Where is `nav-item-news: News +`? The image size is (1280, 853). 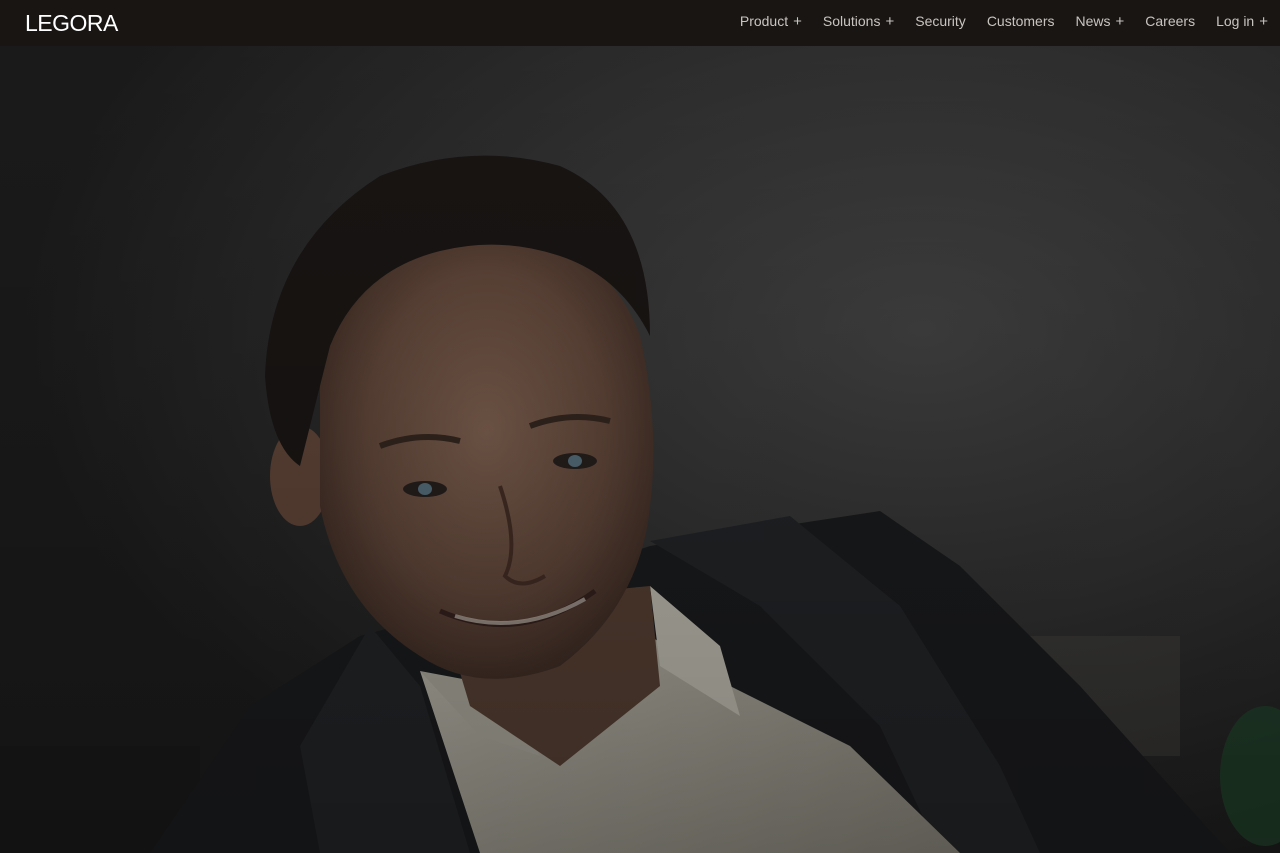
nav-item-news: News + is located at coordinates (1100, 21).